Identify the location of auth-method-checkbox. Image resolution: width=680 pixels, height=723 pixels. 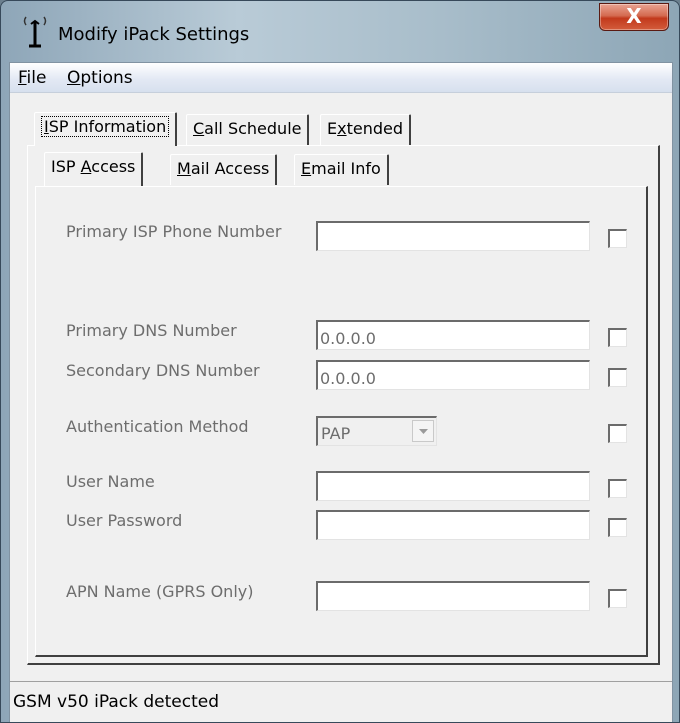
(617, 433).